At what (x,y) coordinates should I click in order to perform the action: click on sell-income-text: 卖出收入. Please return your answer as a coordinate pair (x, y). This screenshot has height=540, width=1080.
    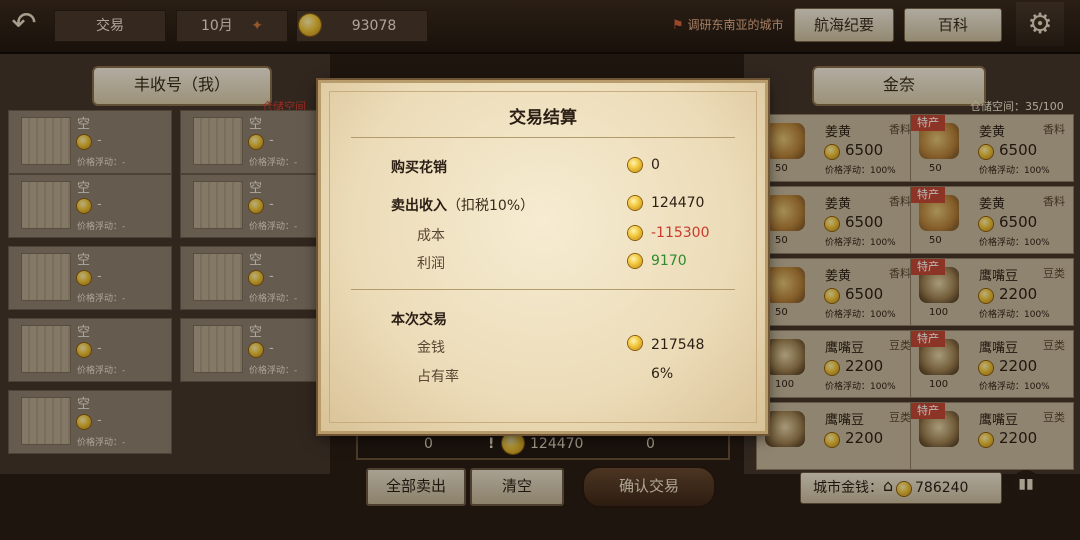
    Looking at the image, I should click on (419, 206).